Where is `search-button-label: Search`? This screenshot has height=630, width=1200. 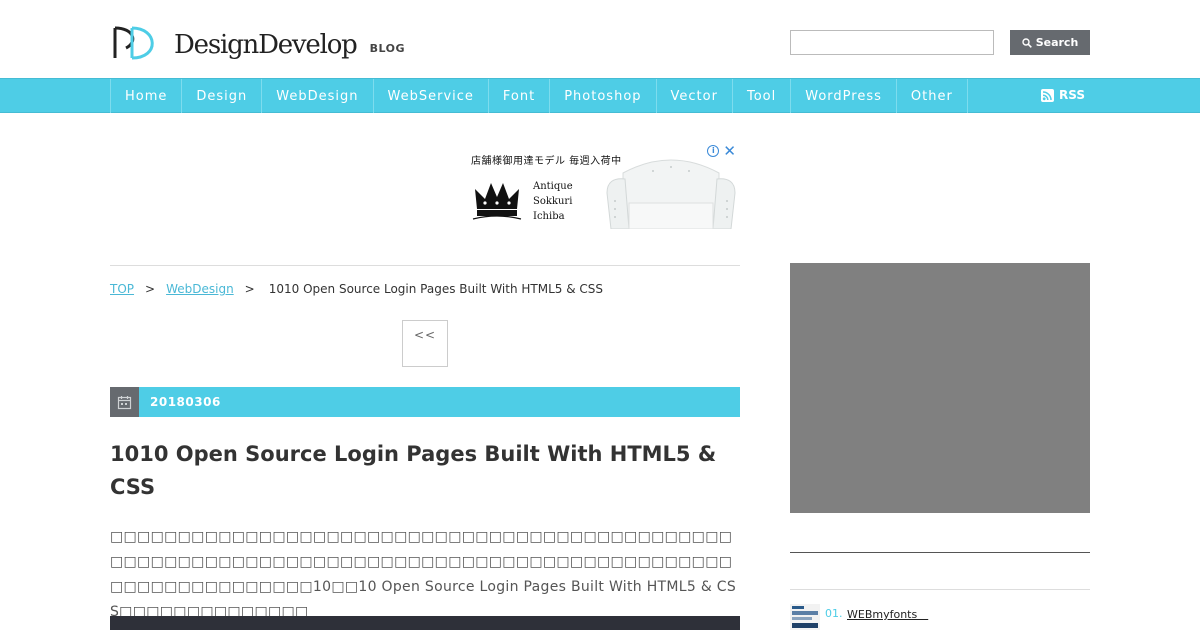 search-button-label: Search is located at coordinates (1057, 42).